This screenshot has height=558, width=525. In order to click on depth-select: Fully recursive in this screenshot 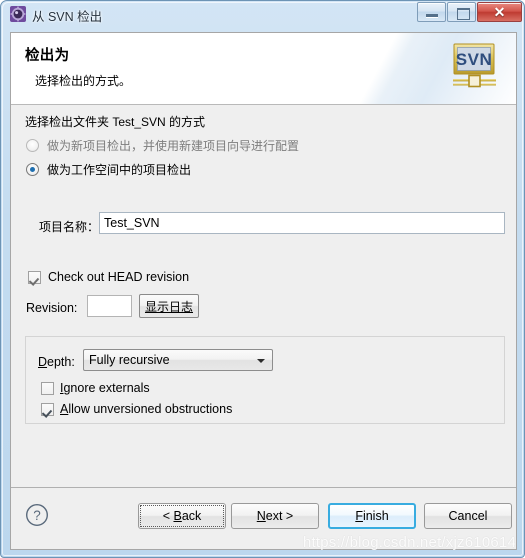, I will do `click(178, 360)`.